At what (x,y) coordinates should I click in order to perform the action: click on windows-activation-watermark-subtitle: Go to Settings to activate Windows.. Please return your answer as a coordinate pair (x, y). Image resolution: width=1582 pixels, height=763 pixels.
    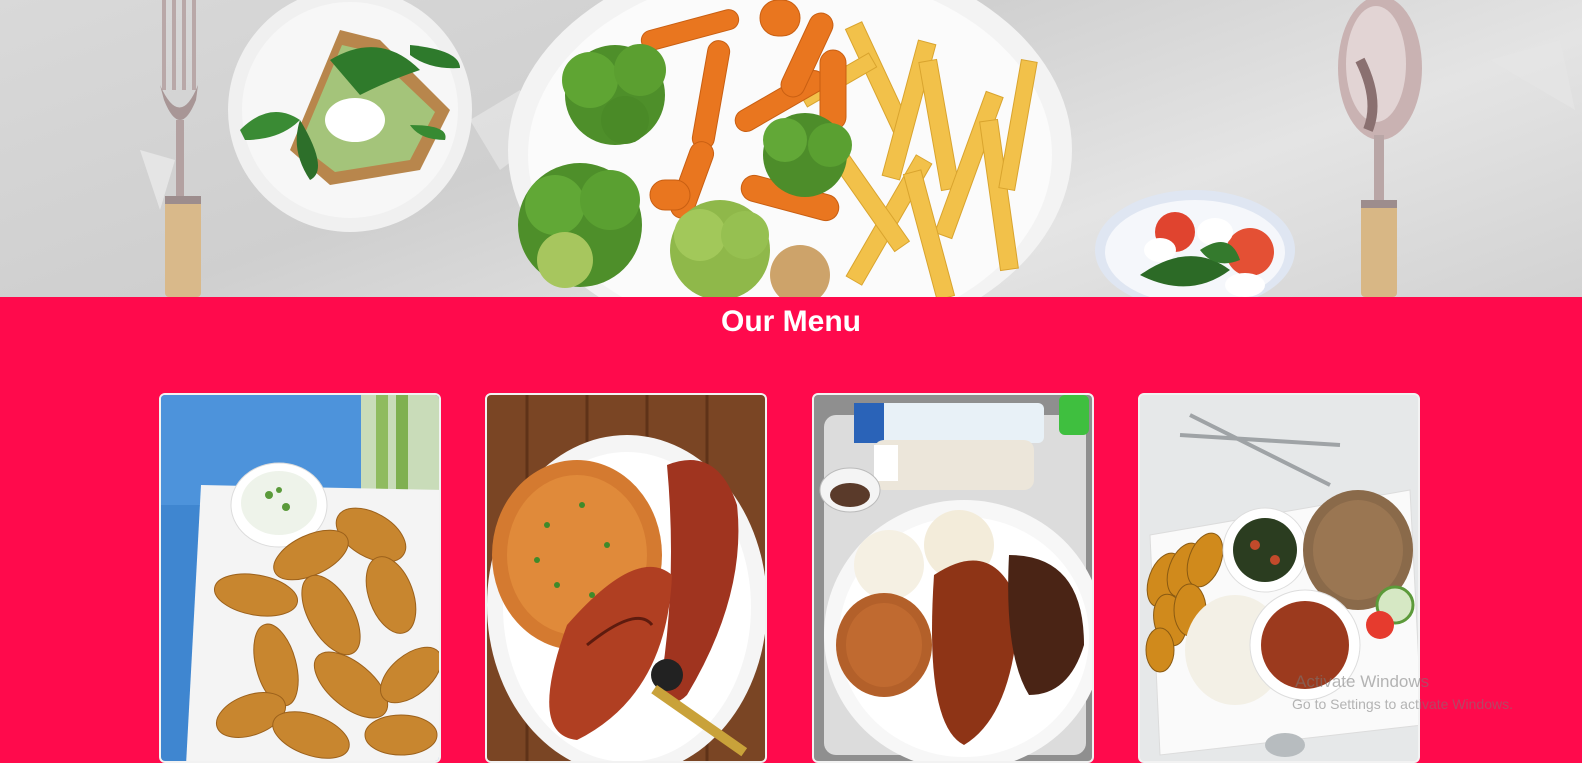
    Looking at the image, I should click on (1402, 704).